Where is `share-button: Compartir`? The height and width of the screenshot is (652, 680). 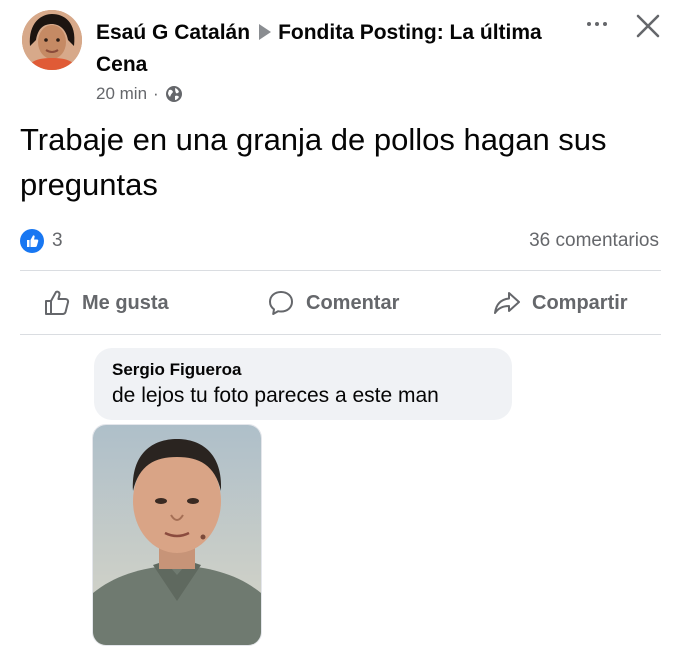 share-button: Compartir is located at coordinates (560, 303).